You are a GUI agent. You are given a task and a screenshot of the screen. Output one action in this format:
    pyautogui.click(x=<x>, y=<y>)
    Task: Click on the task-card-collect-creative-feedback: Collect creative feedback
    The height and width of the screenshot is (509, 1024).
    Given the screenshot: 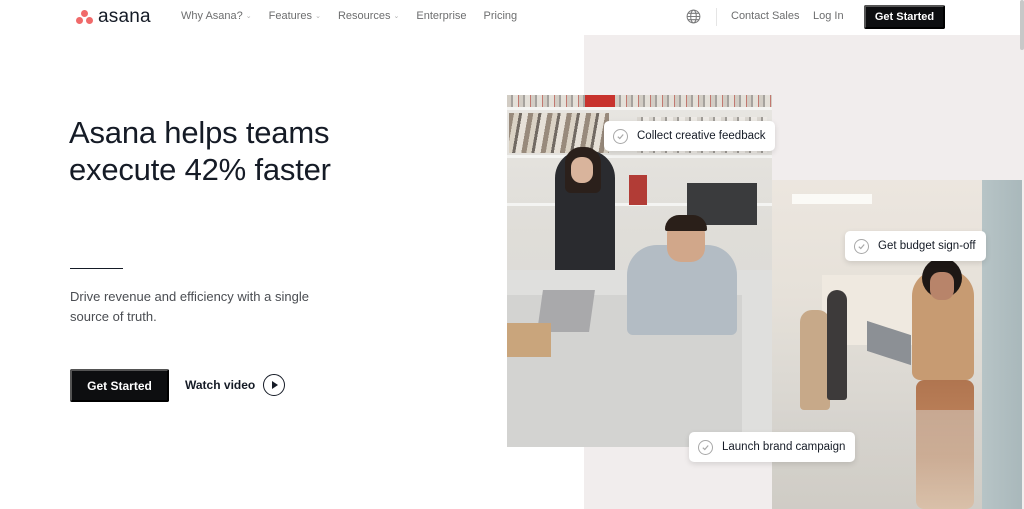 What is the action you would take?
    pyautogui.click(x=690, y=136)
    